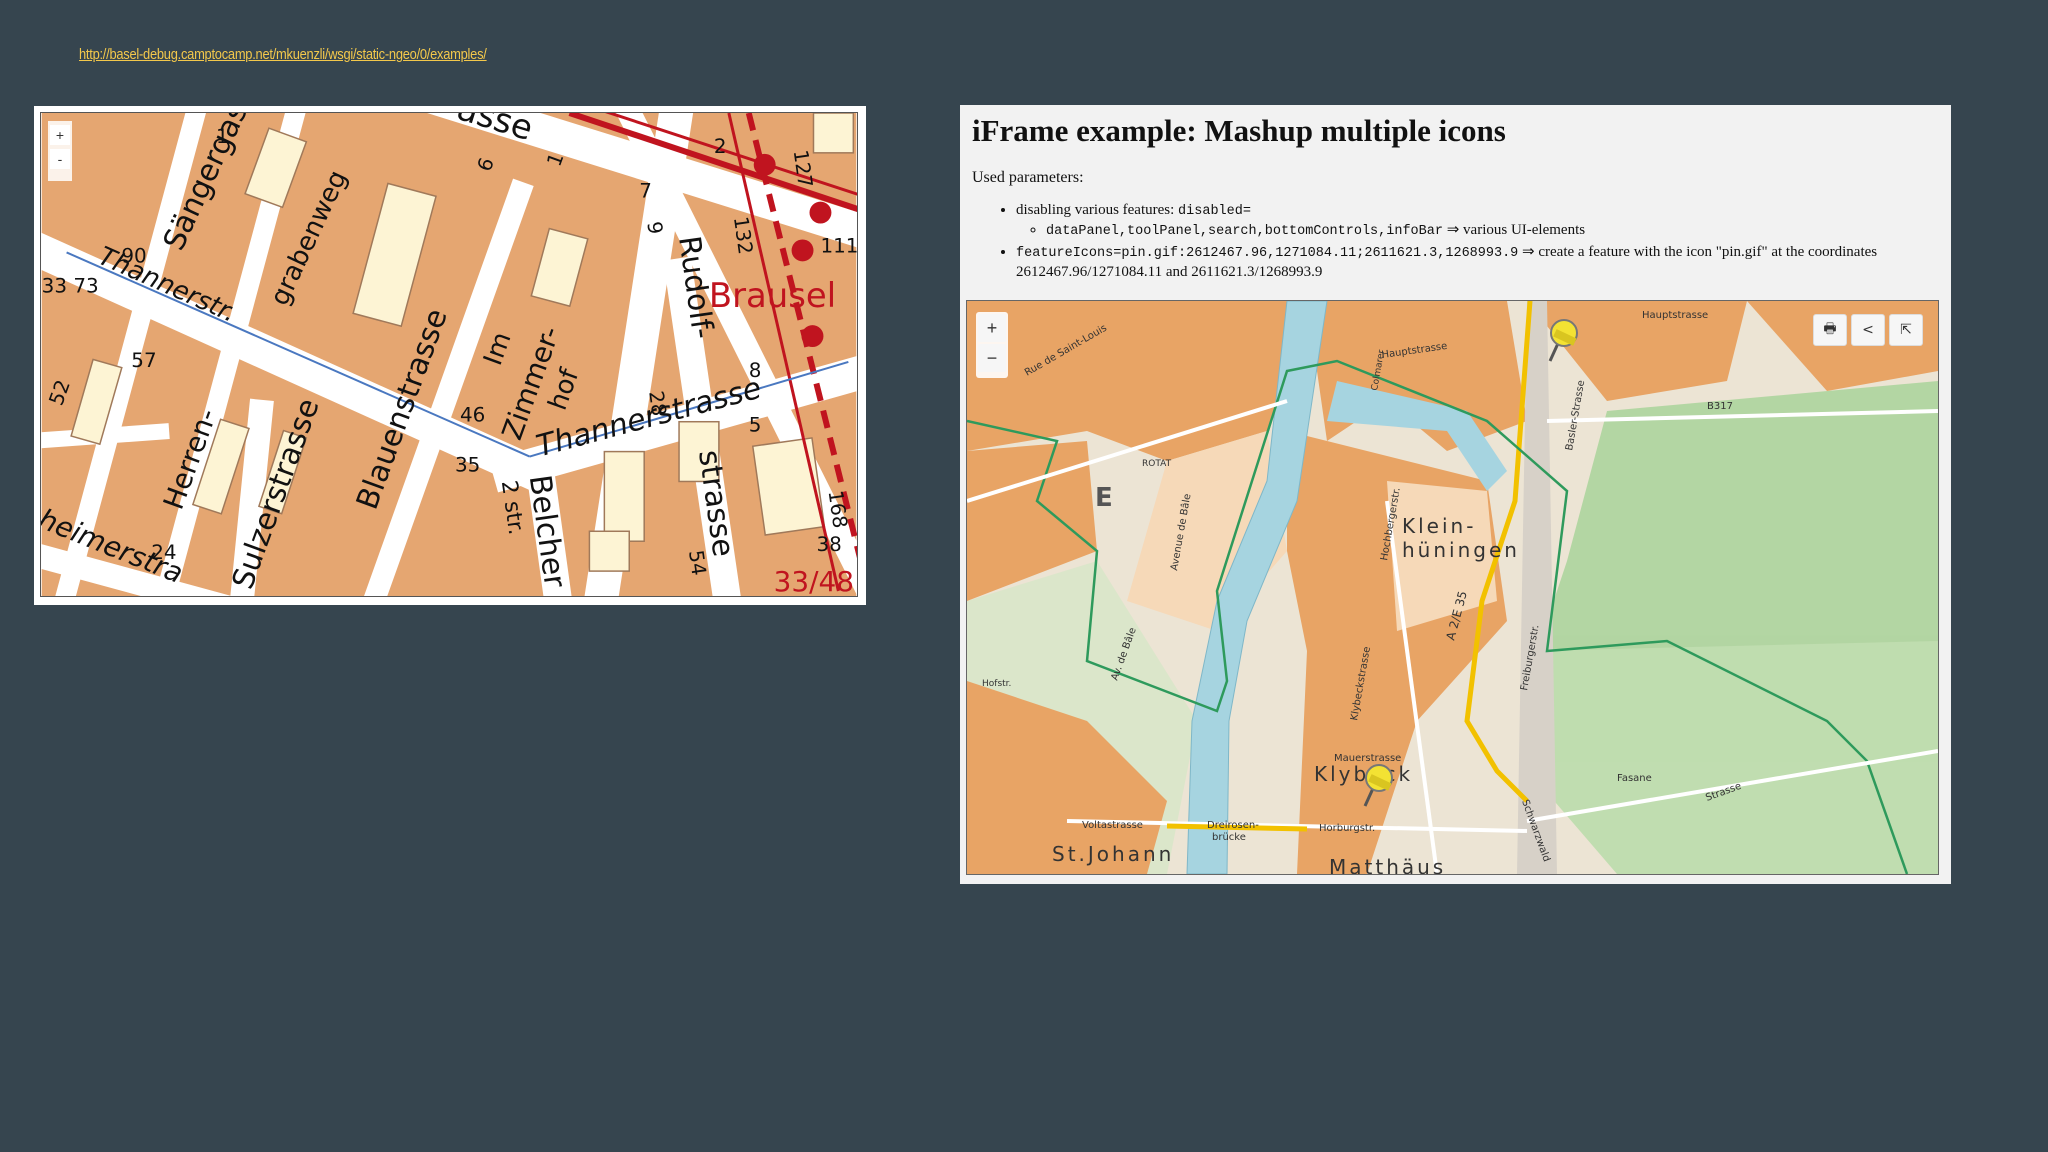  I want to click on map-label-hauptstrasse-2: Hauptstrasse, so click(1675, 315).